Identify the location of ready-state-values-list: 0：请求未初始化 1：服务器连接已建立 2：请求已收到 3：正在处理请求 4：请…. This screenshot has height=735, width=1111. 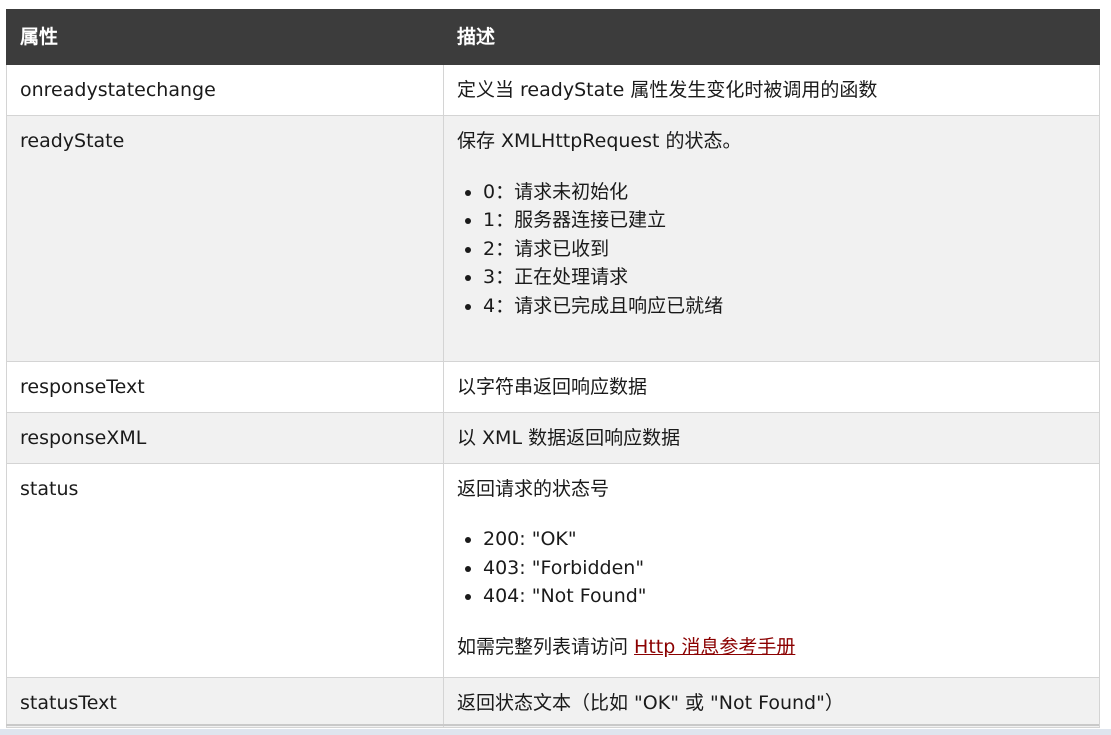
(771, 249).